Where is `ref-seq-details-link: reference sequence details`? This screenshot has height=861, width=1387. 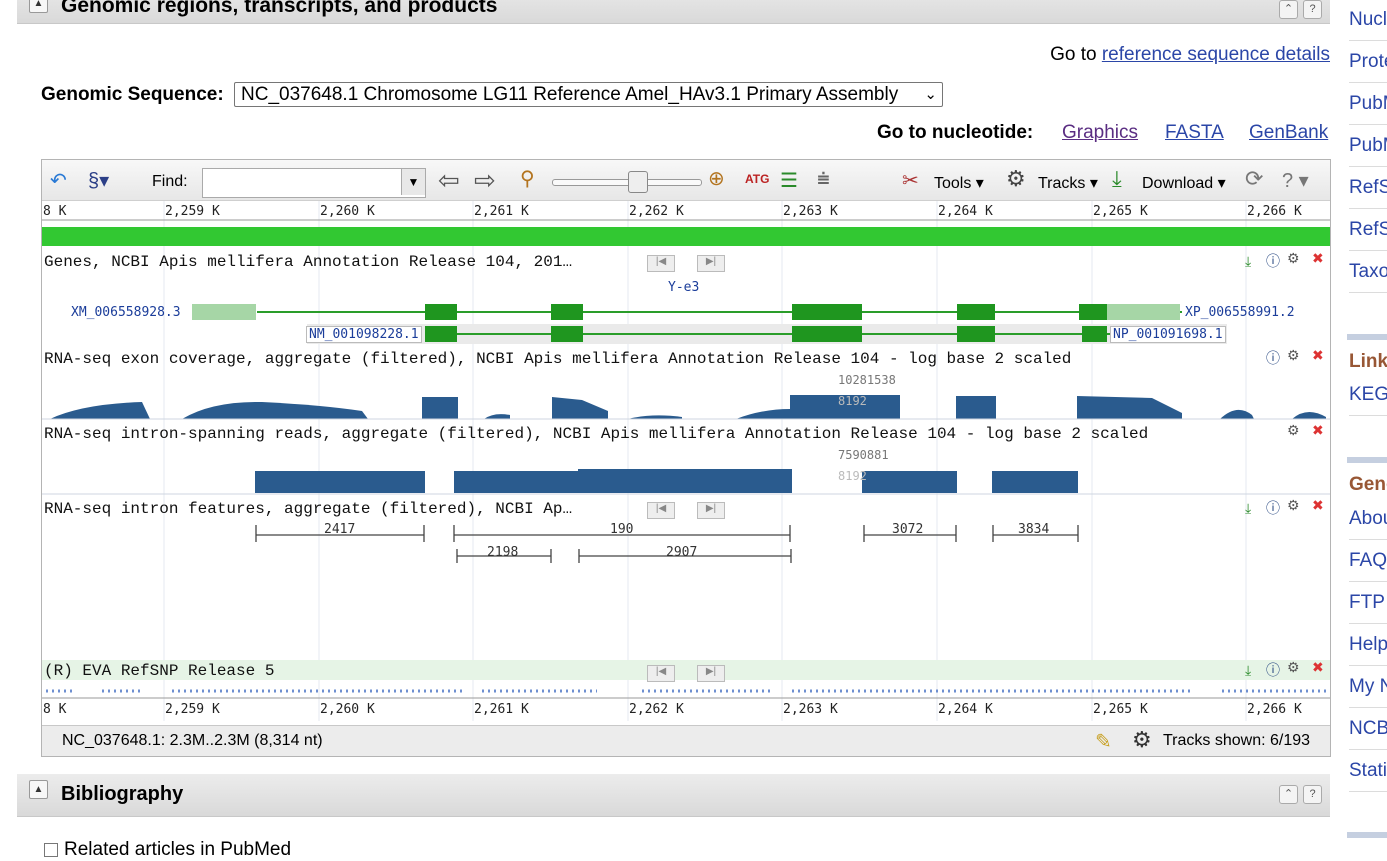
ref-seq-details-link: reference sequence details is located at coordinates (1216, 54).